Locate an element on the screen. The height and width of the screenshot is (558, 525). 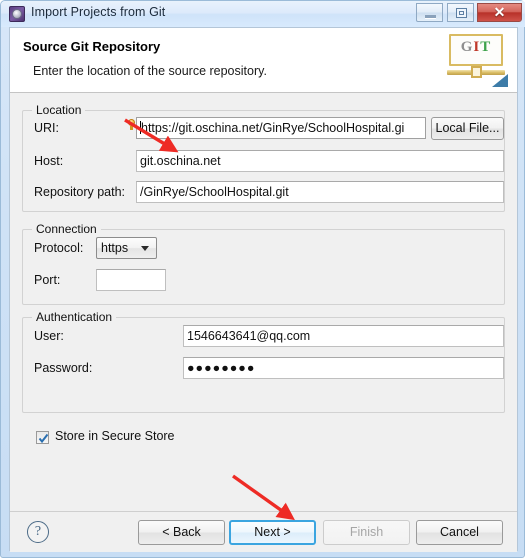
close-button: ✕ is located at coordinates (499, 12).